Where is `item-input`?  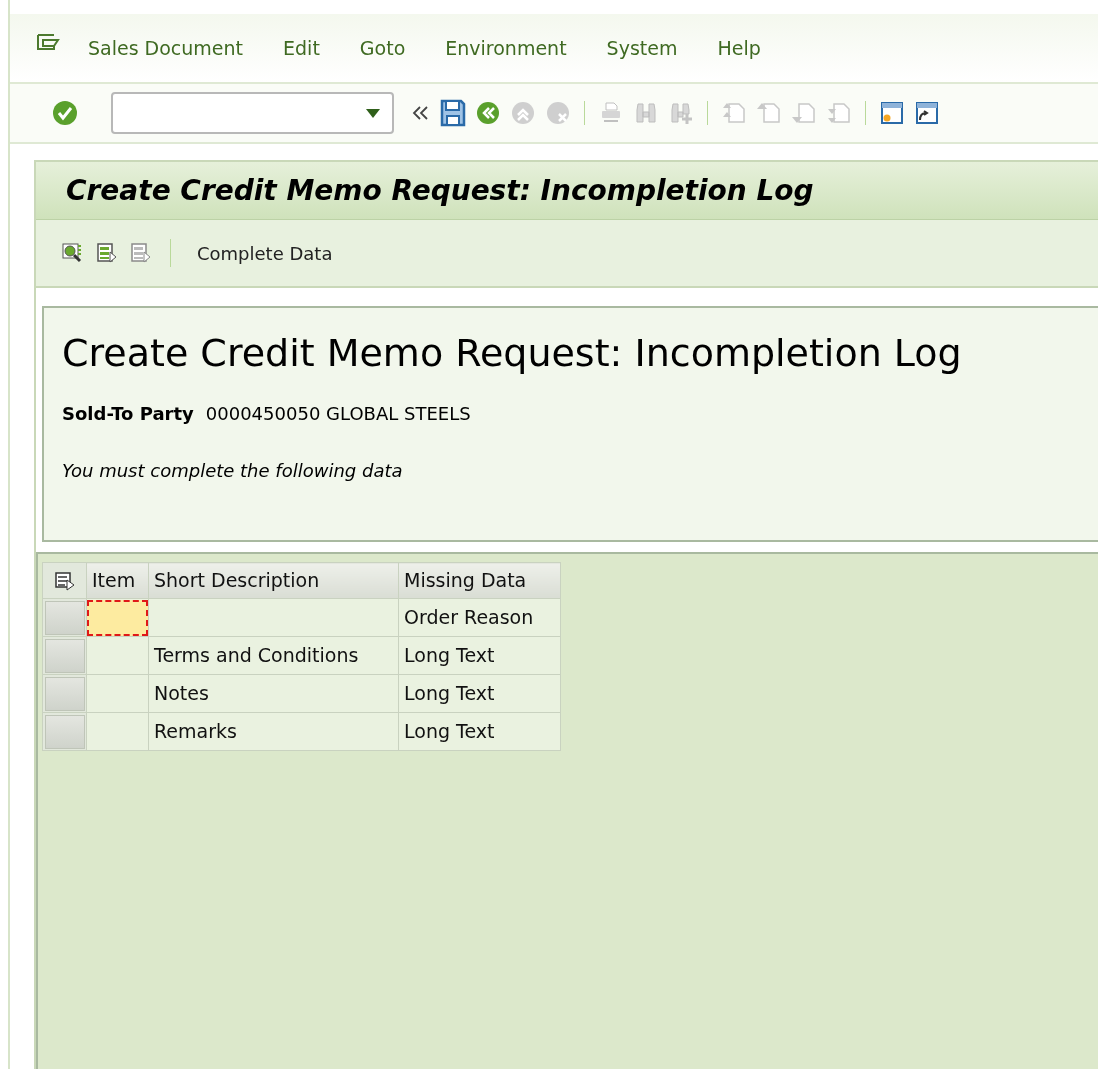
item-input is located at coordinates (117, 617).